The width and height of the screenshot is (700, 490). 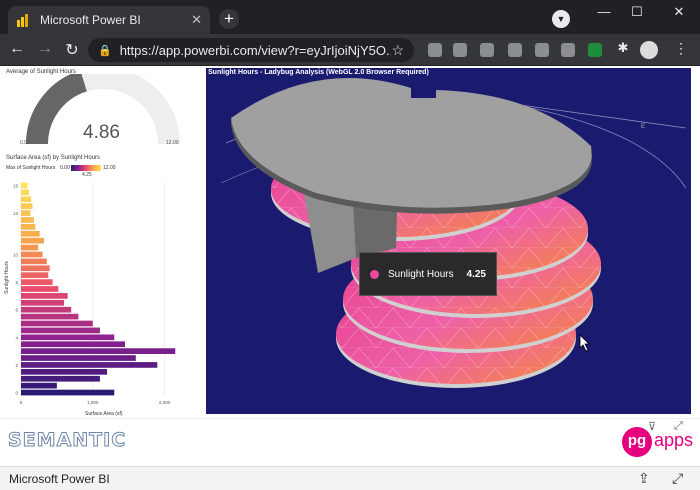 What do you see at coordinates (397, 50) in the screenshot?
I see `bookmark-star-icon: ☆` at bounding box center [397, 50].